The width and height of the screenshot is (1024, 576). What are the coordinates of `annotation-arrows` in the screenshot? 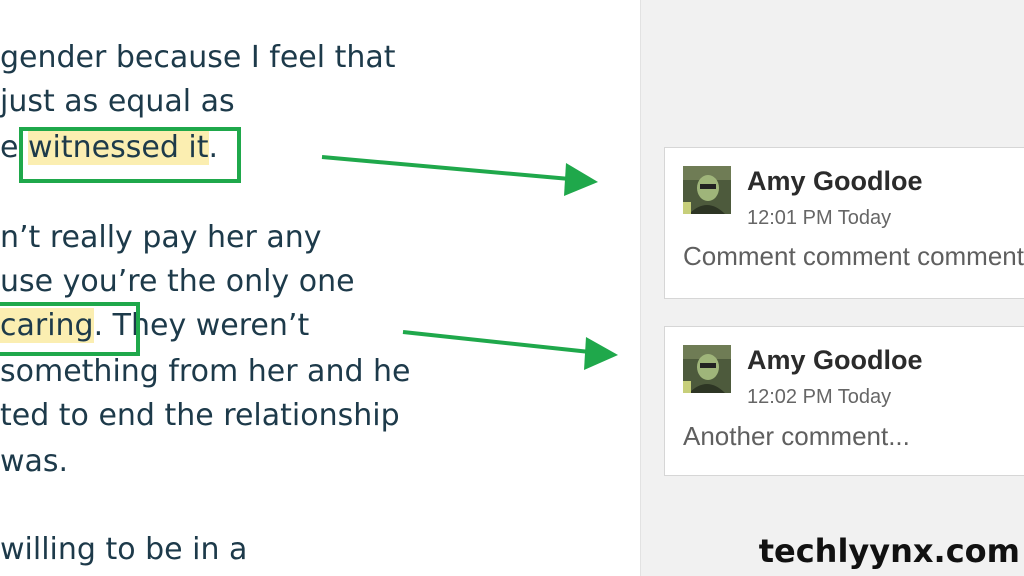 It's located at (469, 262).